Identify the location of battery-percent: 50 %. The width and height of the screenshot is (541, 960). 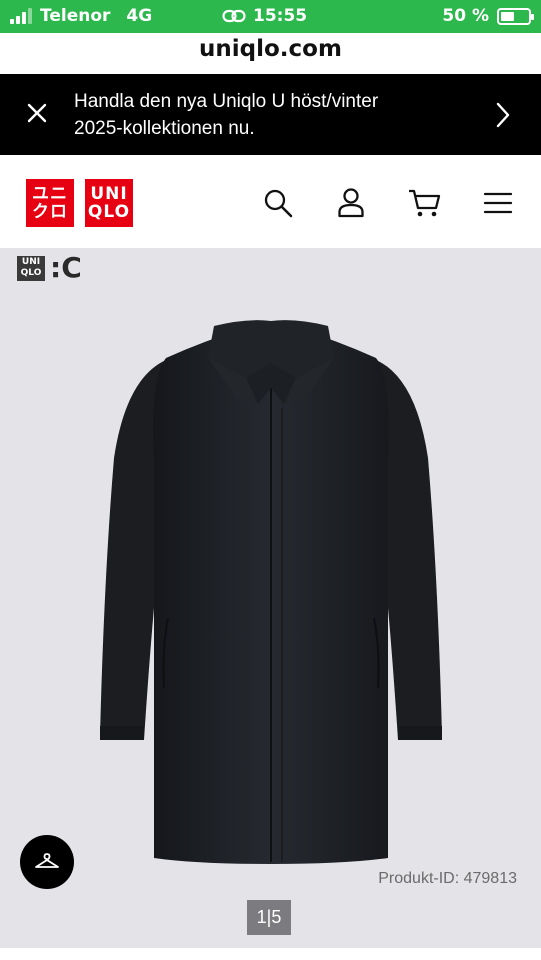
(465, 16).